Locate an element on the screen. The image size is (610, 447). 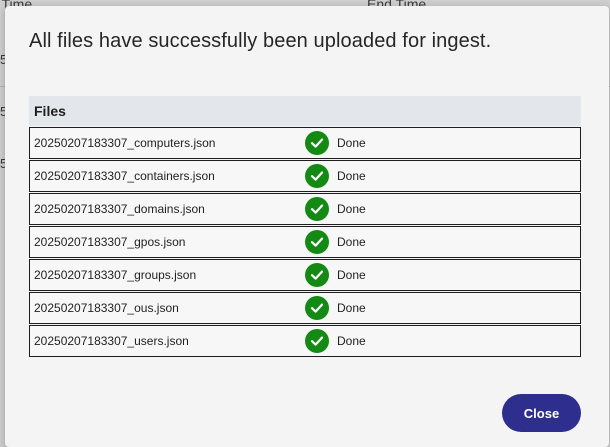
file-name: 20250207183307_computers.json is located at coordinates (125, 143).